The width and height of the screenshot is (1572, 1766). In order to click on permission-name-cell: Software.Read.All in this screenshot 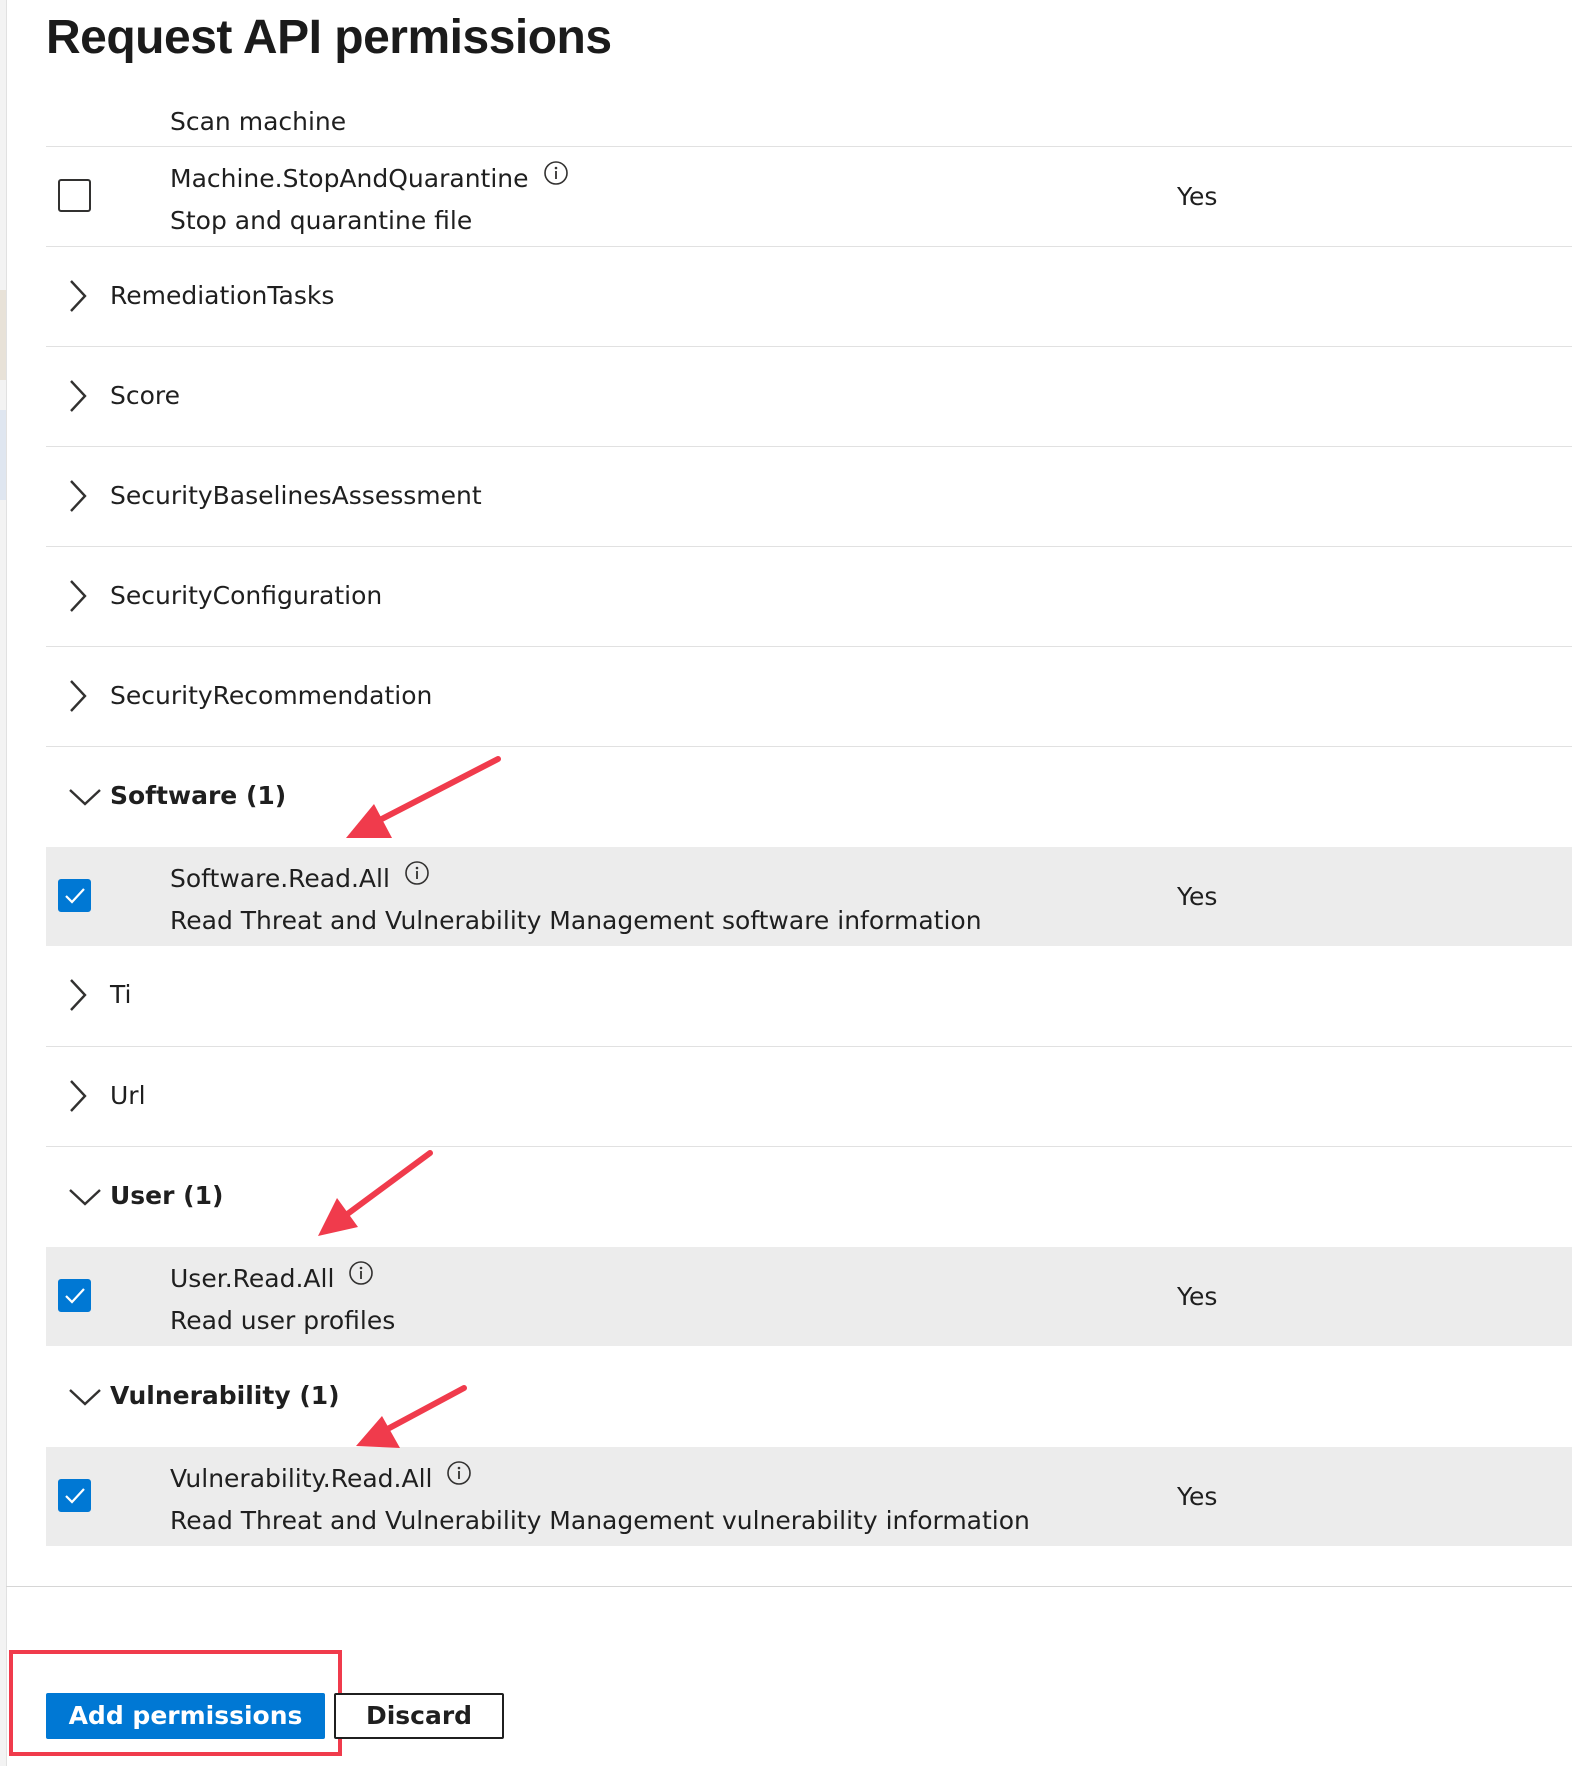, I will do `click(300, 878)`.